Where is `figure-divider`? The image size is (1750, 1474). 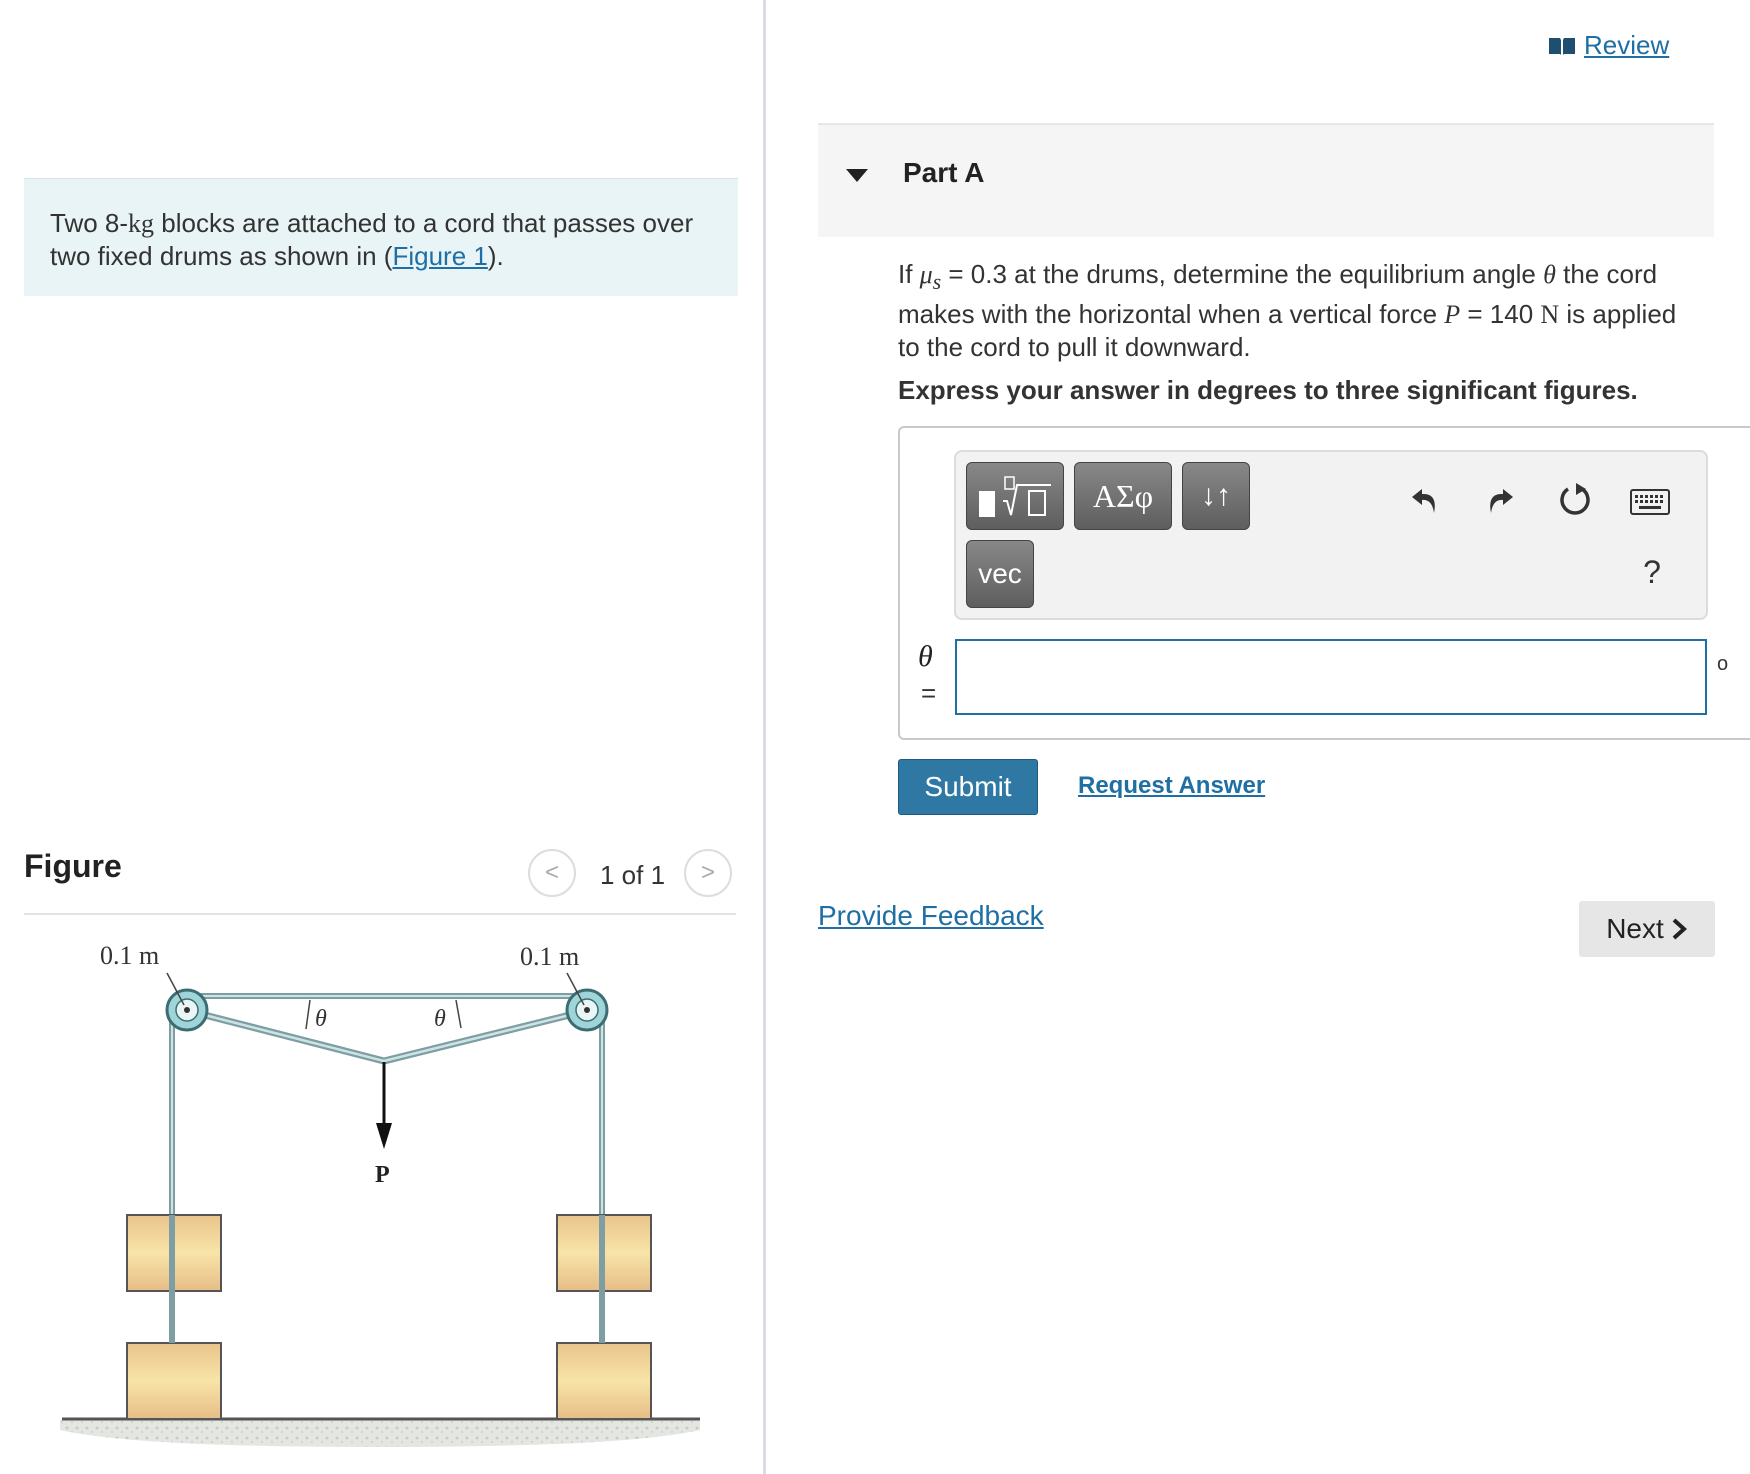
figure-divider is located at coordinates (380, 914).